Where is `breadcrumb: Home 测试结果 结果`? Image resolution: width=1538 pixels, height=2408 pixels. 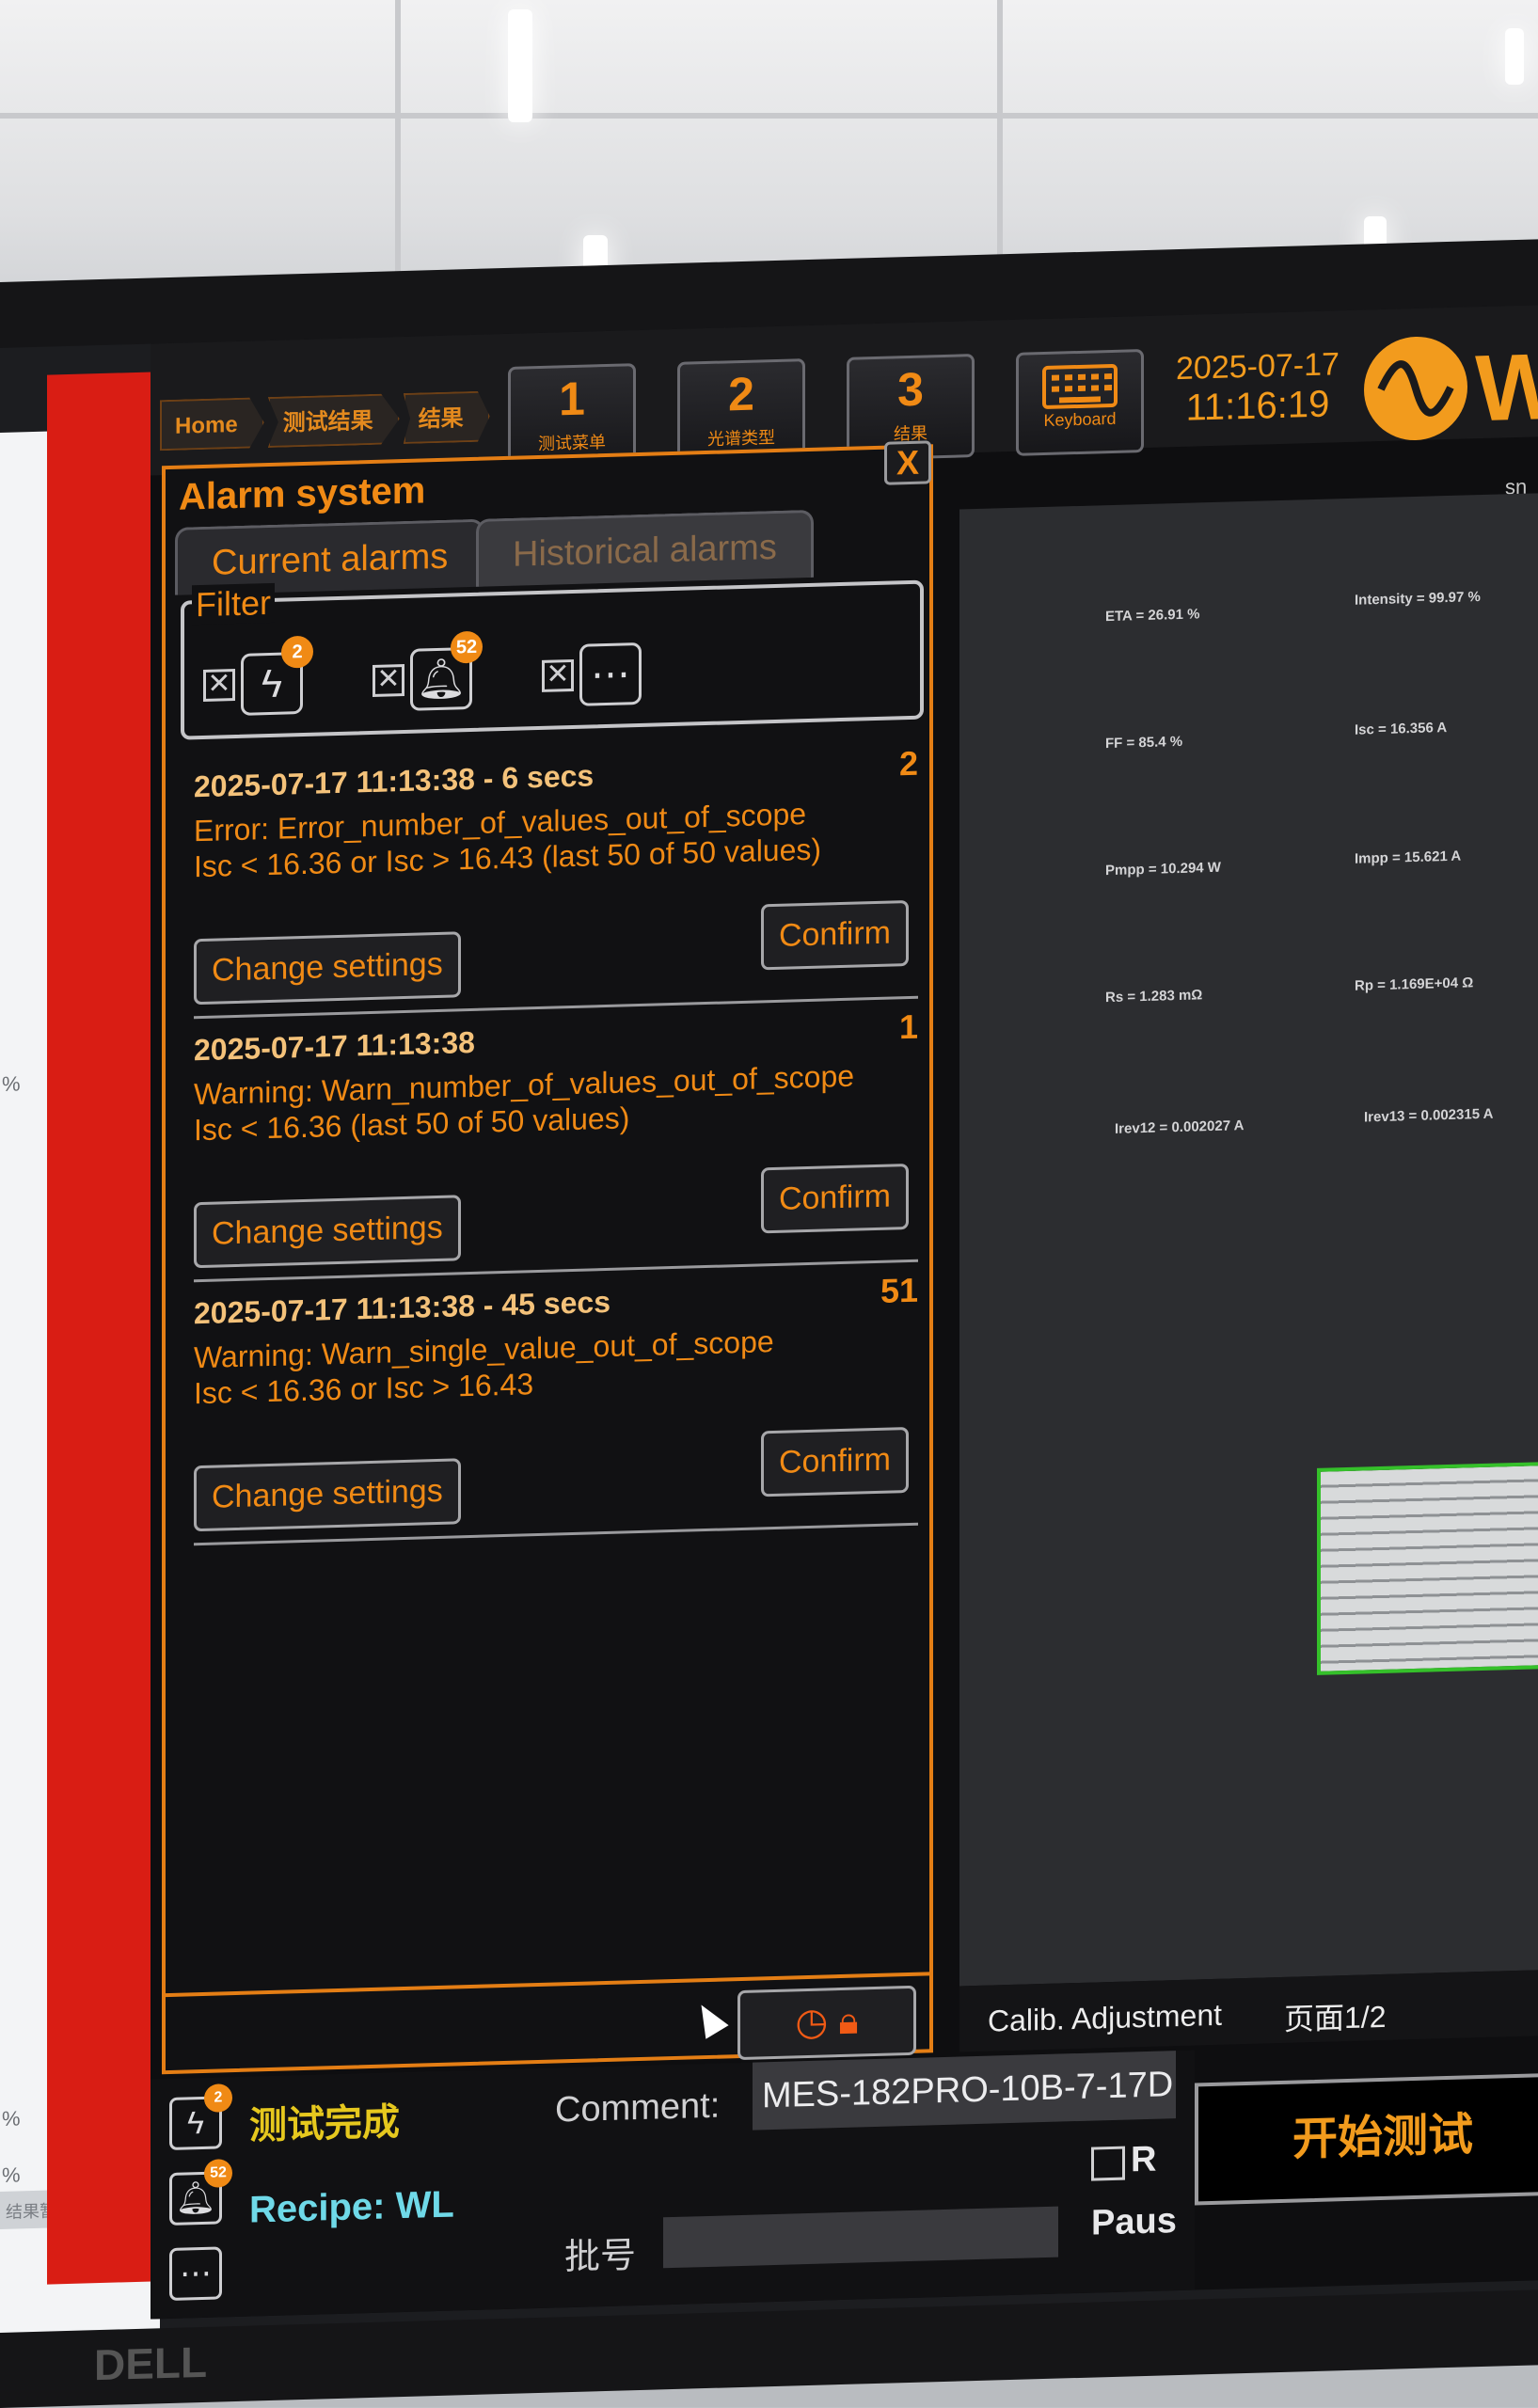
breadcrumb: Home 测试结果 结果 is located at coordinates (325, 421).